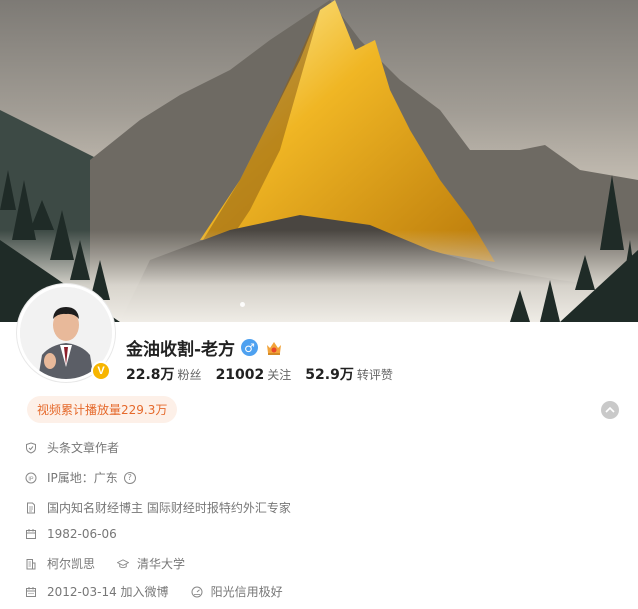 The height and width of the screenshot is (609, 638). I want to click on stat-following: 21002 关注, so click(254, 374).